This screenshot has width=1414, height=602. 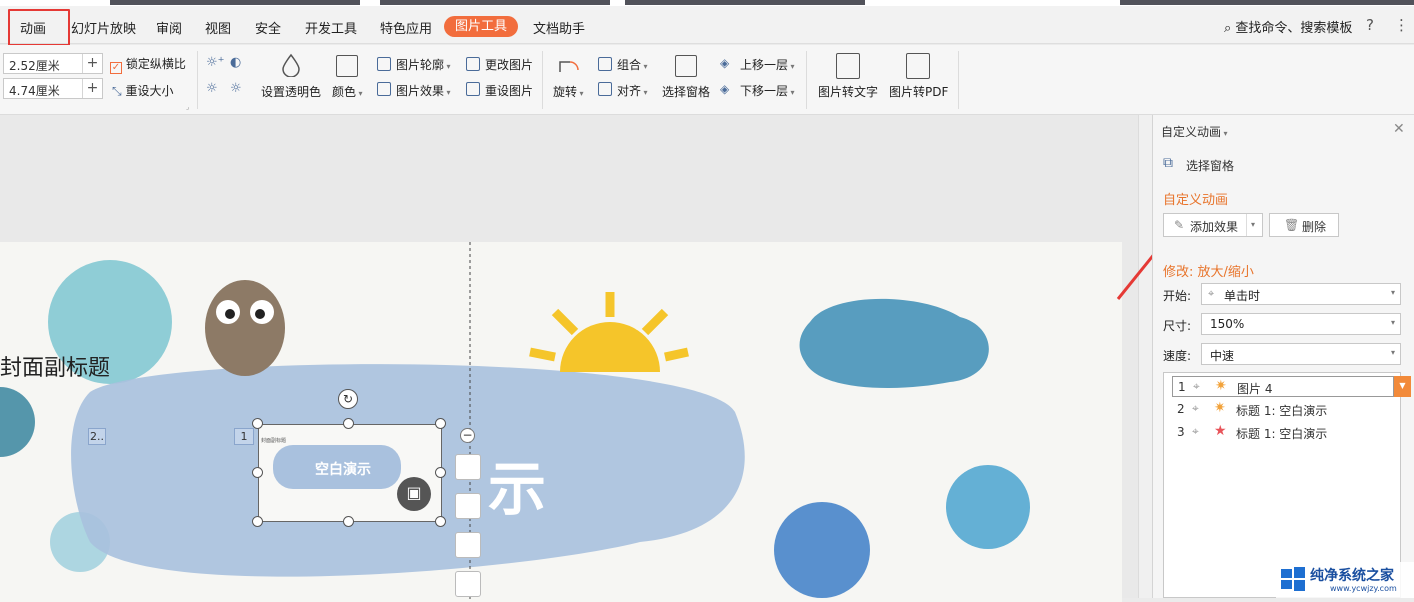 What do you see at coordinates (605, 64) in the screenshot?
I see `group-icon` at bounding box center [605, 64].